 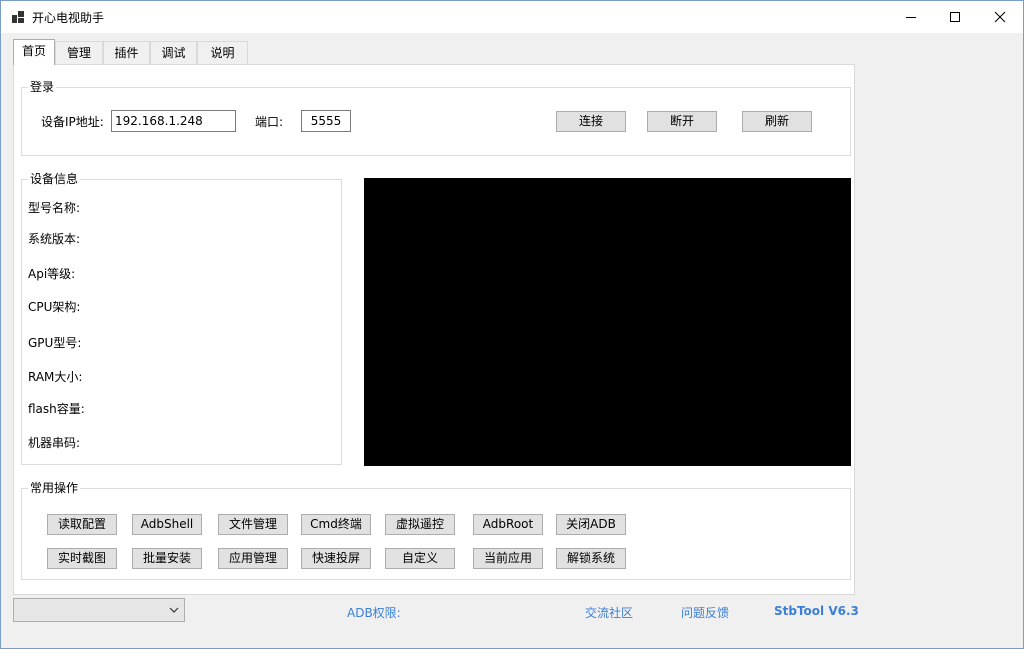 What do you see at coordinates (54, 443) in the screenshot?
I see `serial-number-label: 机器串码:` at bounding box center [54, 443].